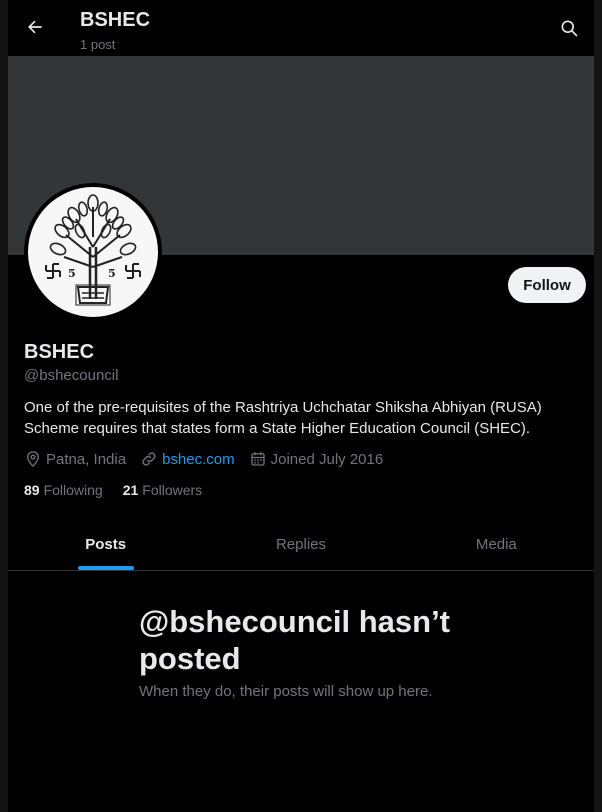  Describe the element at coordinates (4, 406) in the screenshot. I see `window-frame-left` at that location.